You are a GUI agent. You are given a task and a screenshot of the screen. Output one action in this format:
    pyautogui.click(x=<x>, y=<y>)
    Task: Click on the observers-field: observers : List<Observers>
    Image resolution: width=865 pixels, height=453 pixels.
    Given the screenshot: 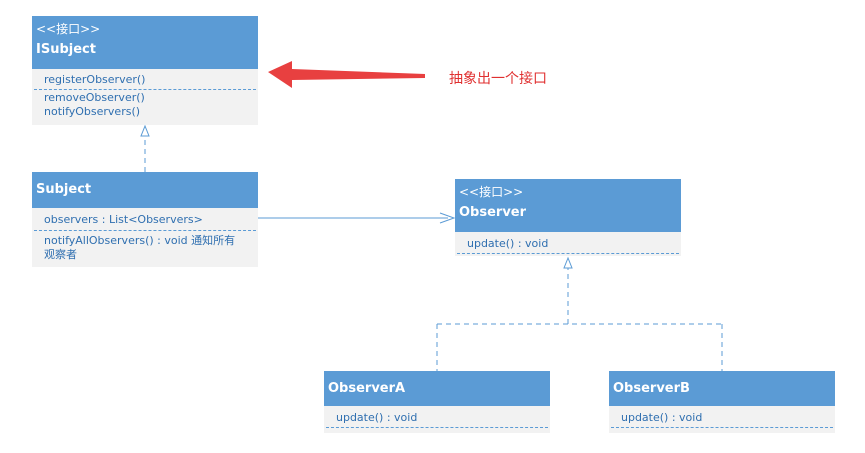 What is the action you would take?
    pyautogui.click(x=123, y=219)
    